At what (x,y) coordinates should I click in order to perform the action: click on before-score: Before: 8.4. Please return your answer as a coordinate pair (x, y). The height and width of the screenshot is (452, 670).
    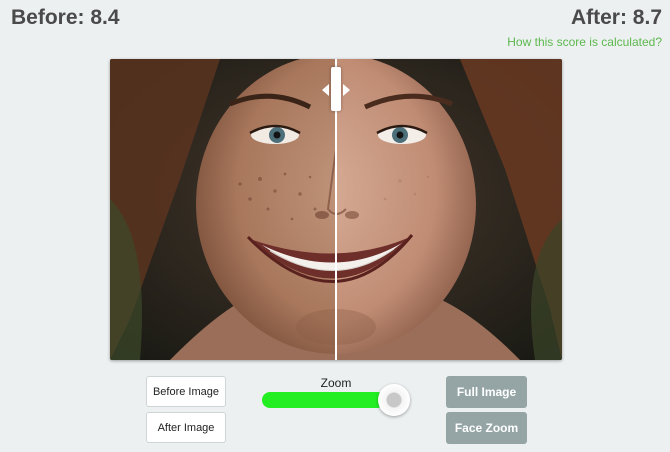
    Looking at the image, I should click on (65, 17).